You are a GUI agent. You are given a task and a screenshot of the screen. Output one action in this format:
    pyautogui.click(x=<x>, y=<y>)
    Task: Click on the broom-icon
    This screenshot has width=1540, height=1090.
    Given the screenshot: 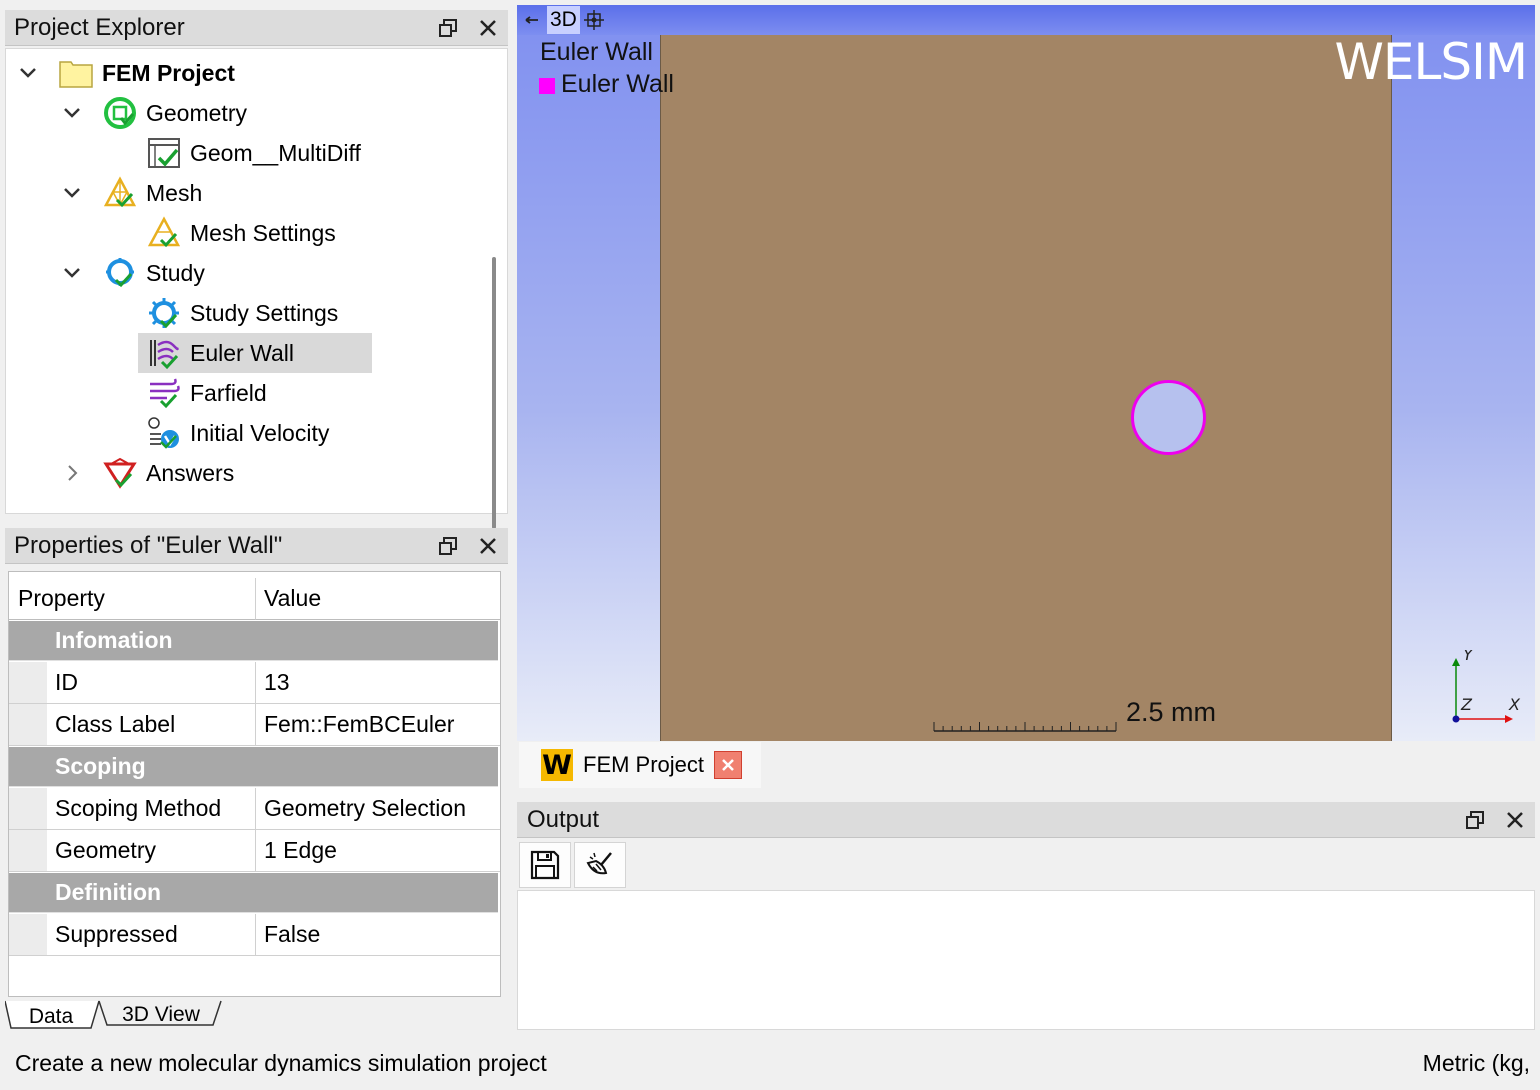 What is the action you would take?
    pyautogui.click(x=599, y=863)
    